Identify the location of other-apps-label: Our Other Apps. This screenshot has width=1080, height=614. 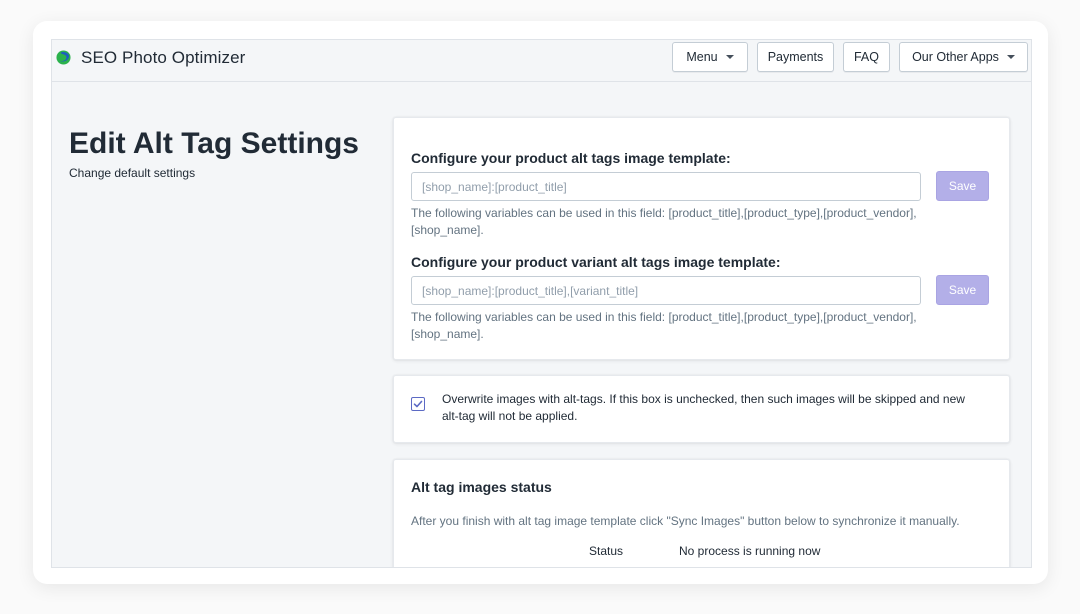
(955, 57).